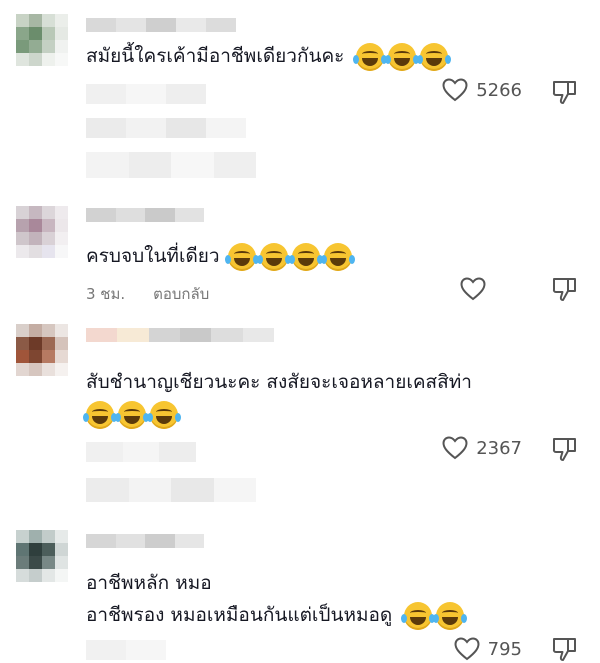  I want to click on comment-time: 3 ชม., so click(106, 294).